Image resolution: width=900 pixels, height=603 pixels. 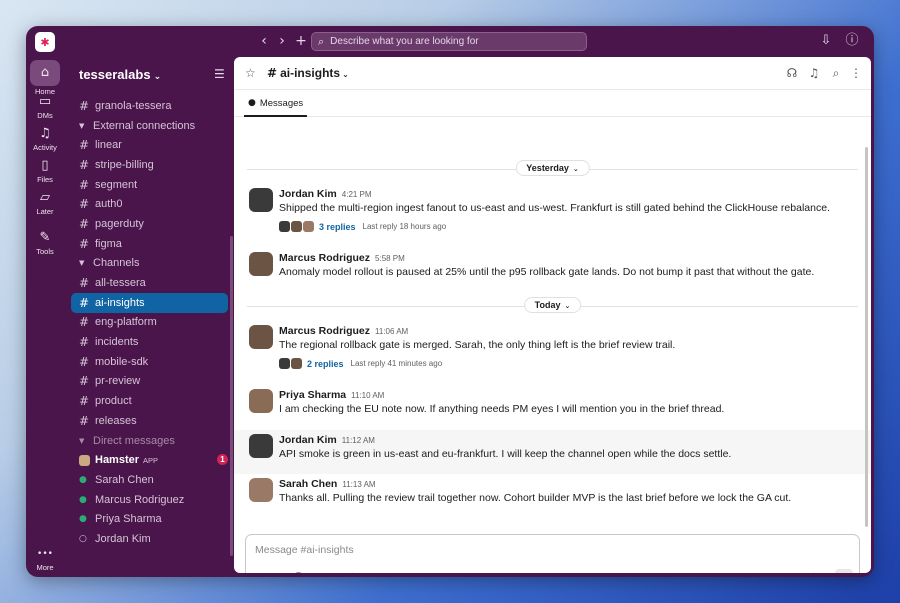 What do you see at coordinates (390, 258) in the screenshot?
I see `timestamp: 5:58 PM` at bounding box center [390, 258].